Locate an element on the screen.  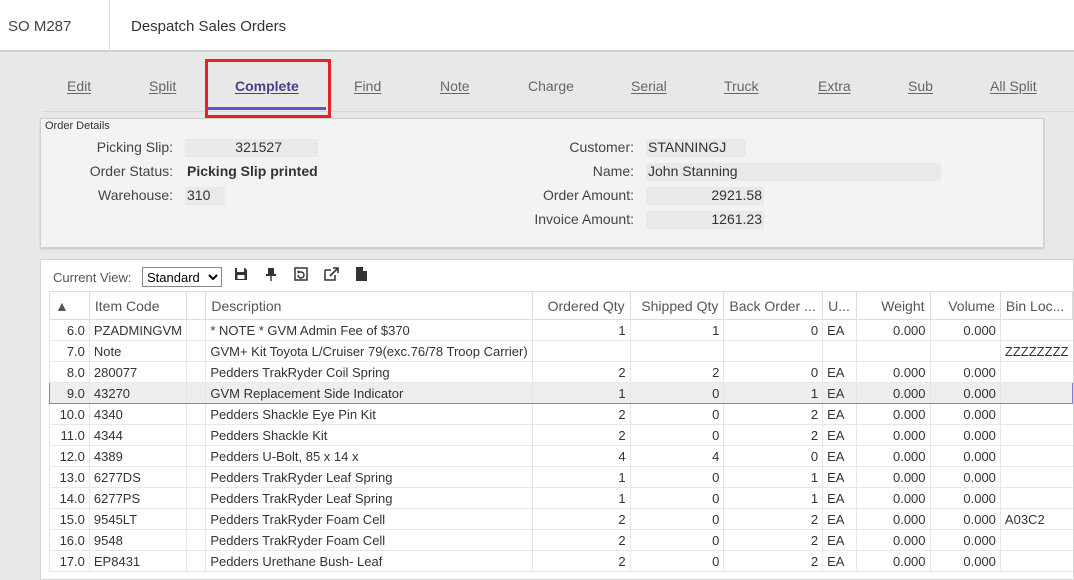
cell-line-no: 13.0 is located at coordinates (69, 477).